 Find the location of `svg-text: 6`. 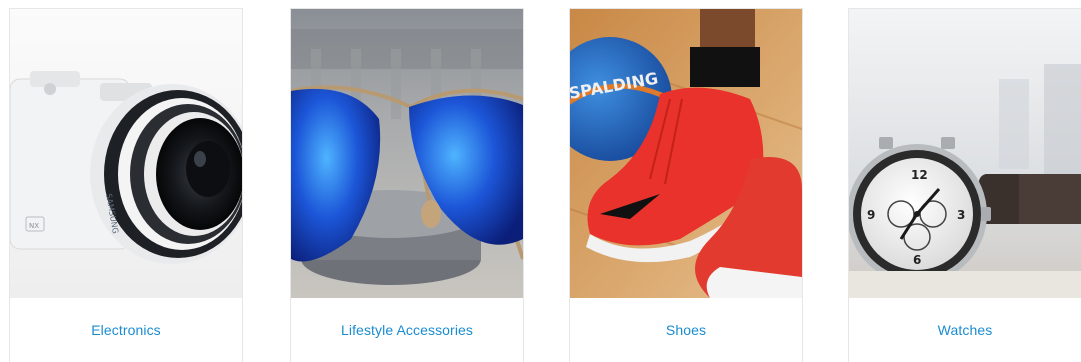

svg-text: 6 is located at coordinates (917, 260).